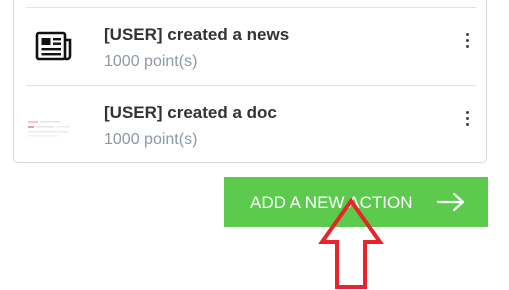 The image size is (509, 290). Describe the element at coordinates (197, 34) in the screenshot. I see `action-title: [USER] created a news` at that location.